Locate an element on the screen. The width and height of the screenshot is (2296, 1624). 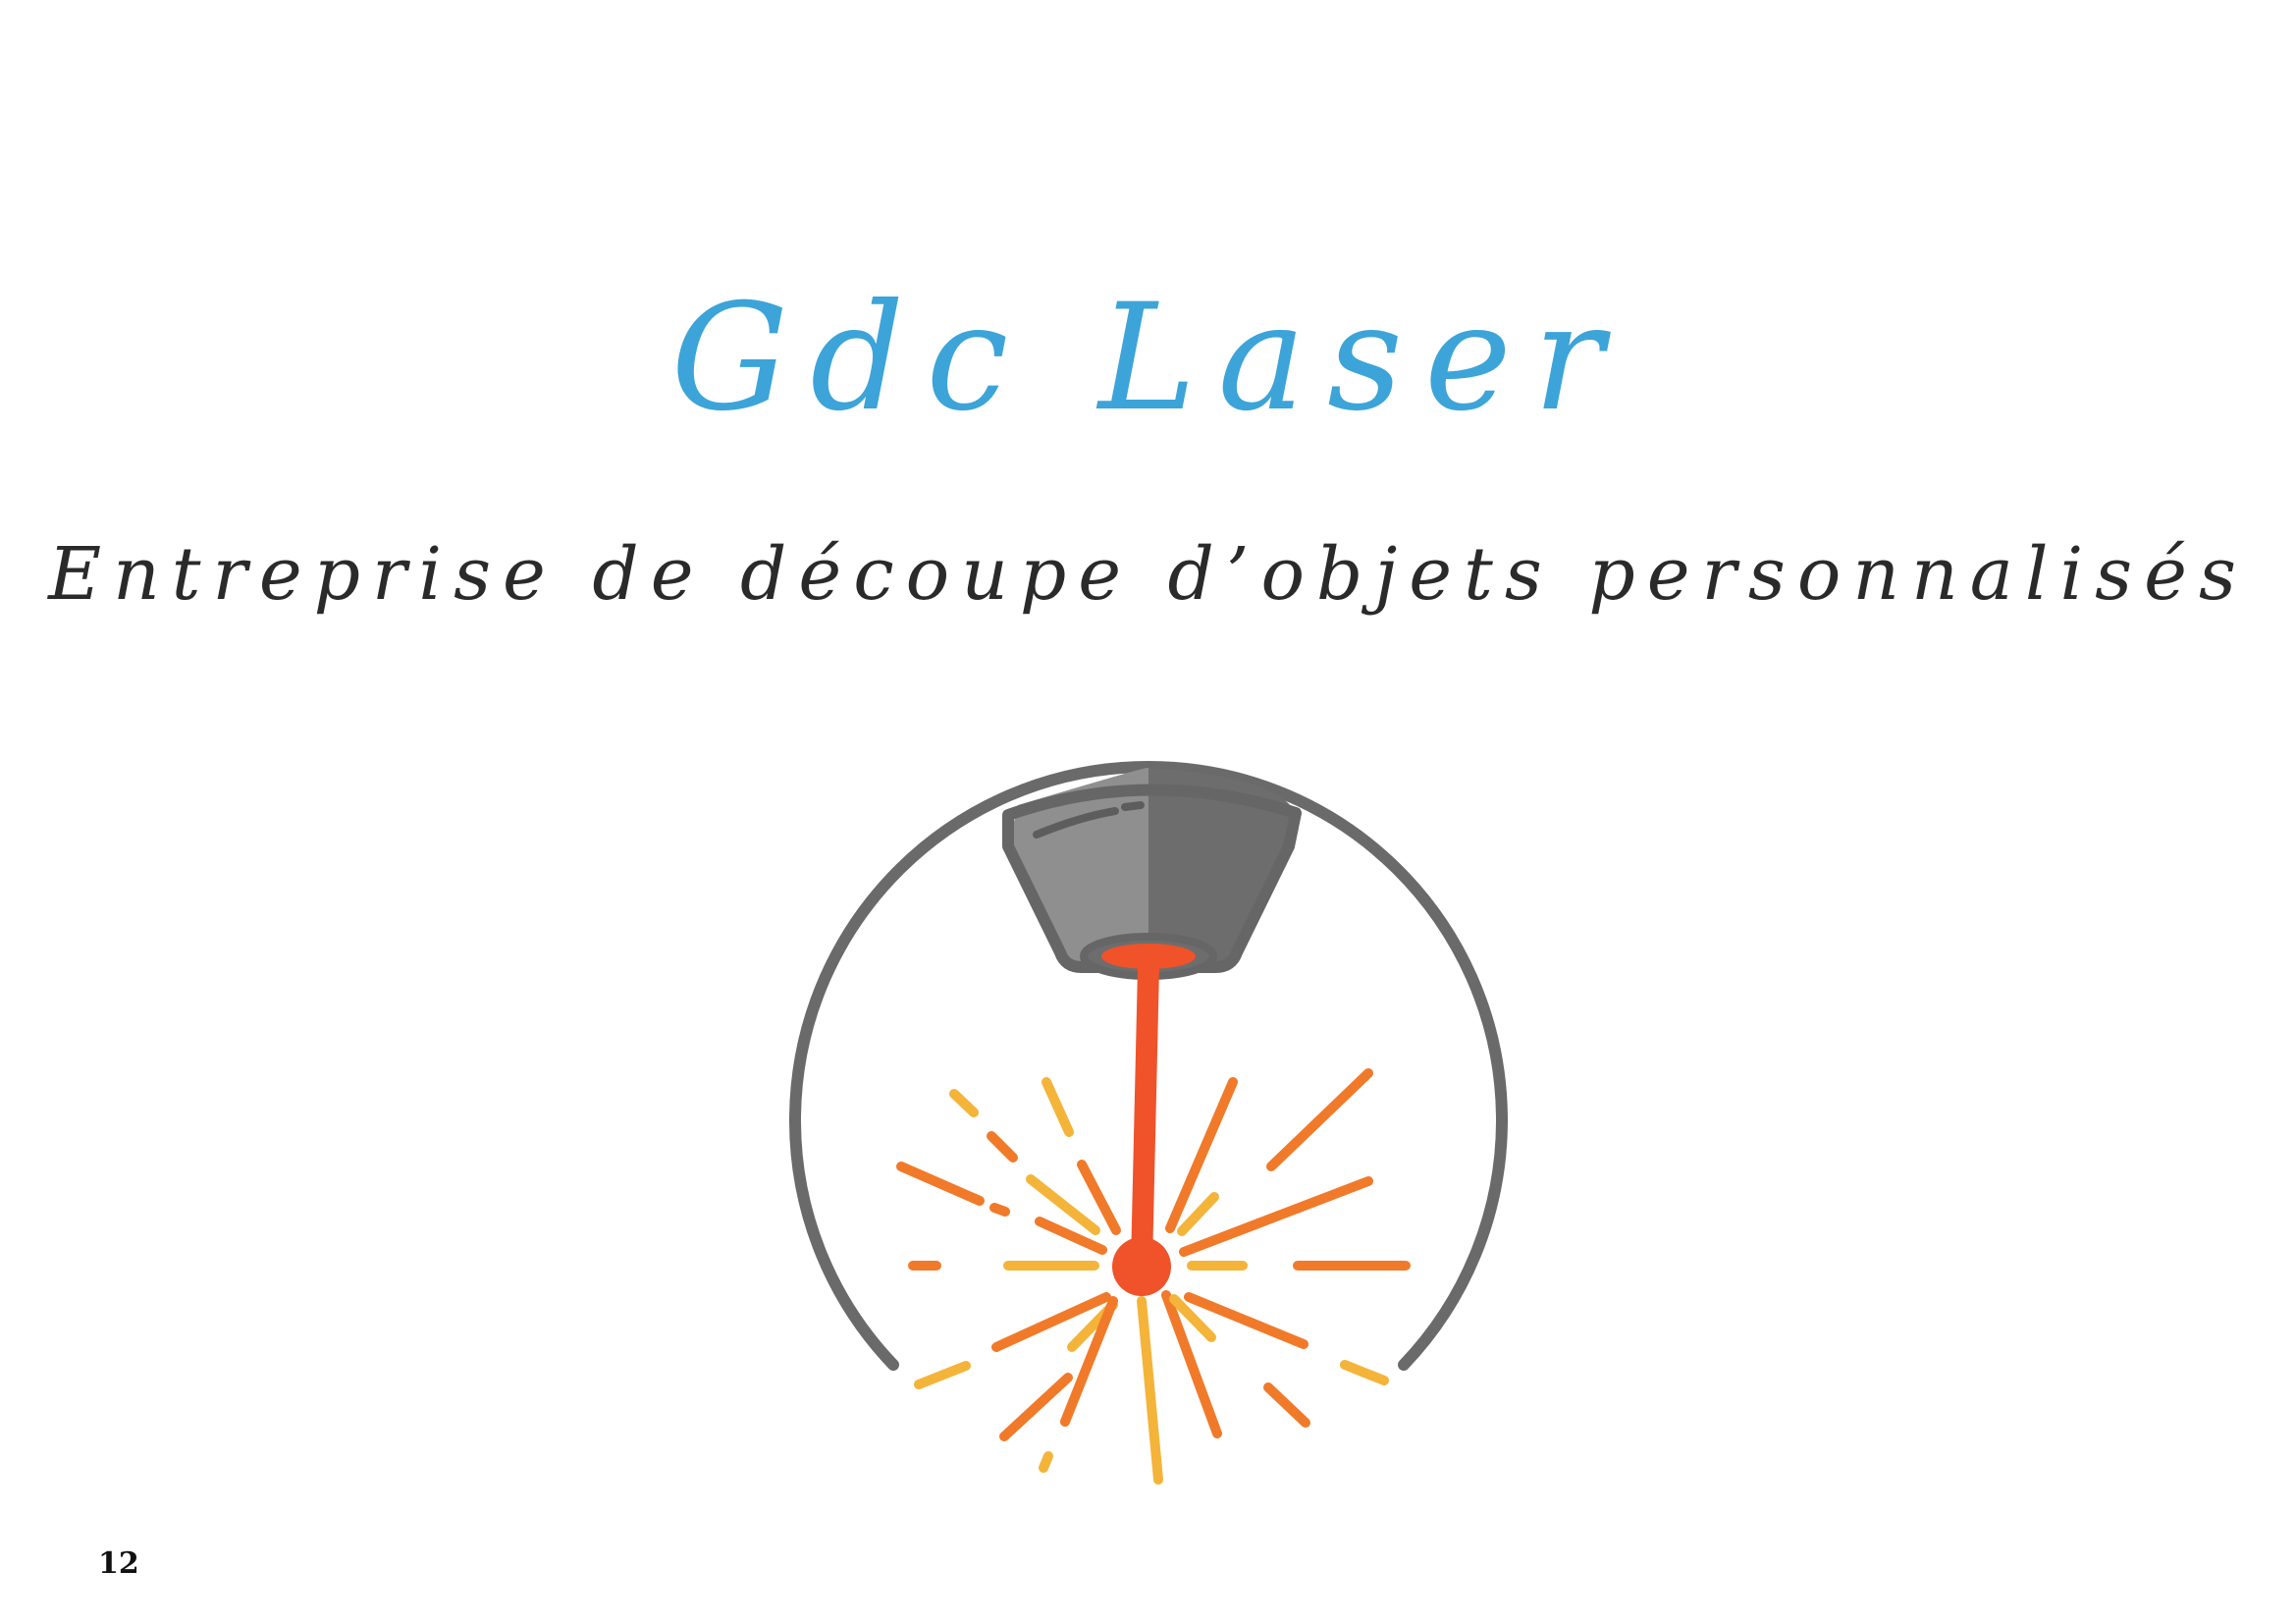
laser-beam is located at coordinates (1145, 1115).